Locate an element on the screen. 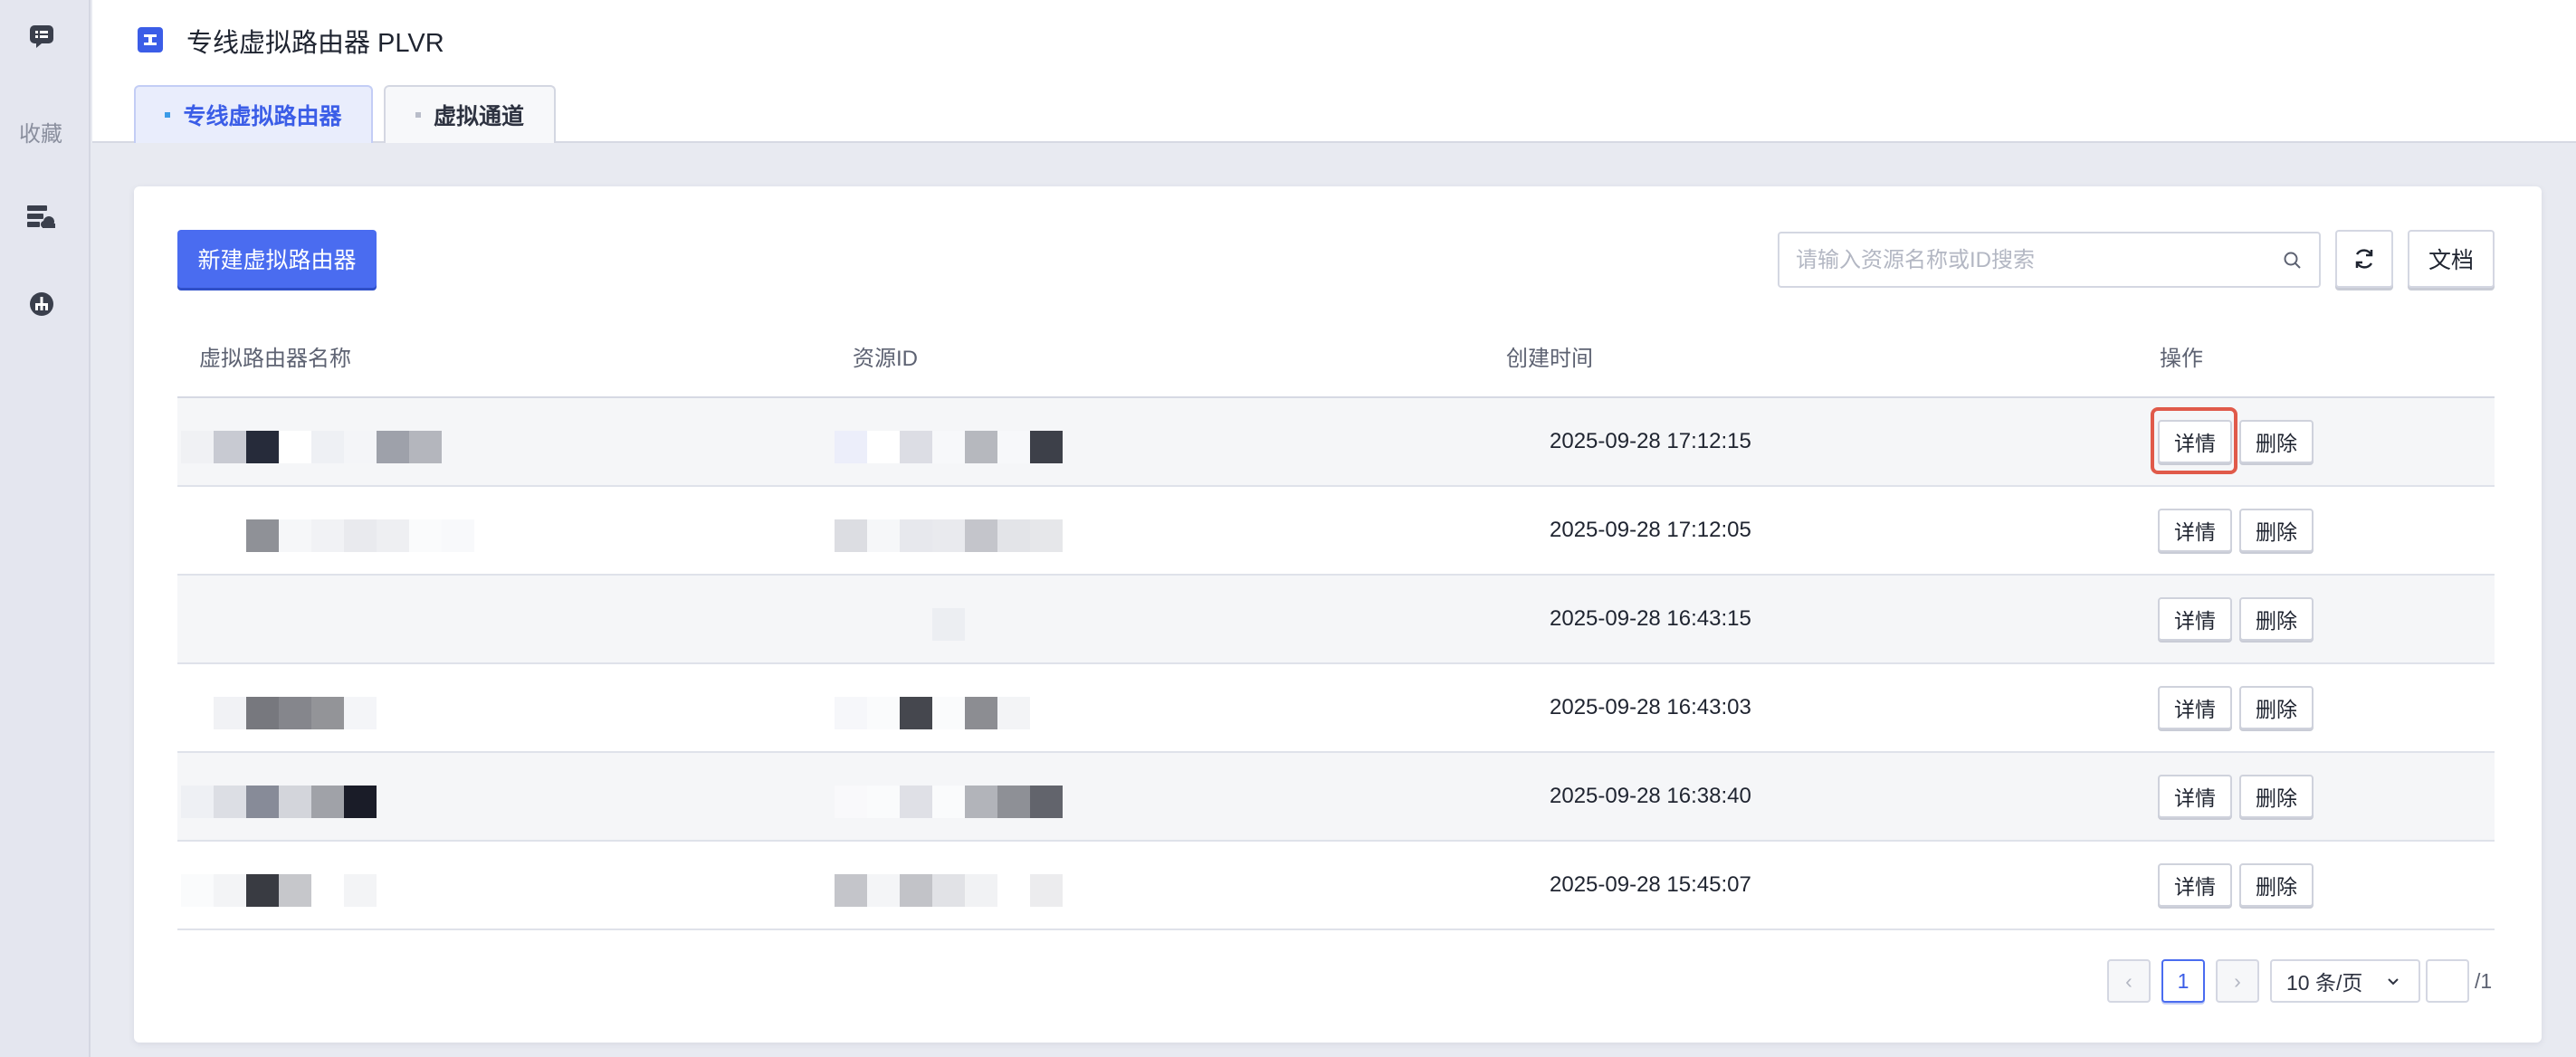  tab-label: 虚拟通道 is located at coordinates (478, 116).